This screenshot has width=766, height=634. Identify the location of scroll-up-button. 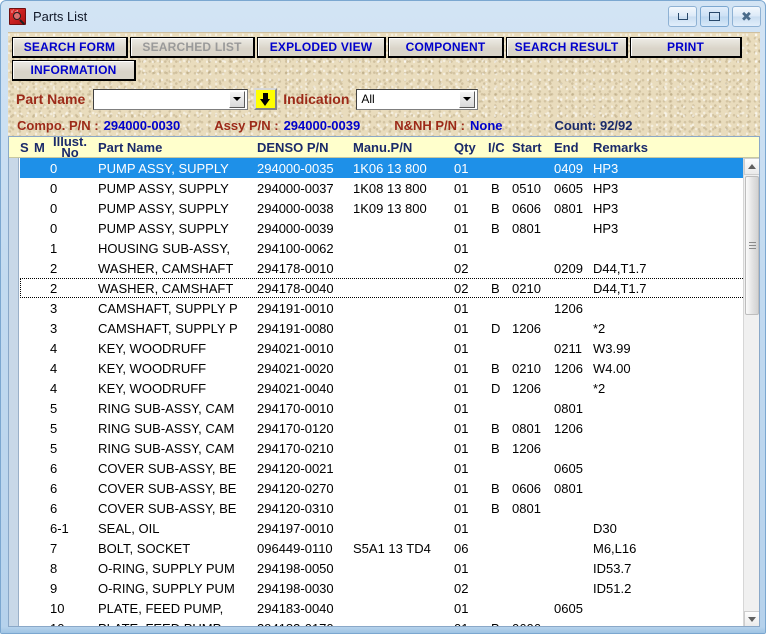
(751, 166).